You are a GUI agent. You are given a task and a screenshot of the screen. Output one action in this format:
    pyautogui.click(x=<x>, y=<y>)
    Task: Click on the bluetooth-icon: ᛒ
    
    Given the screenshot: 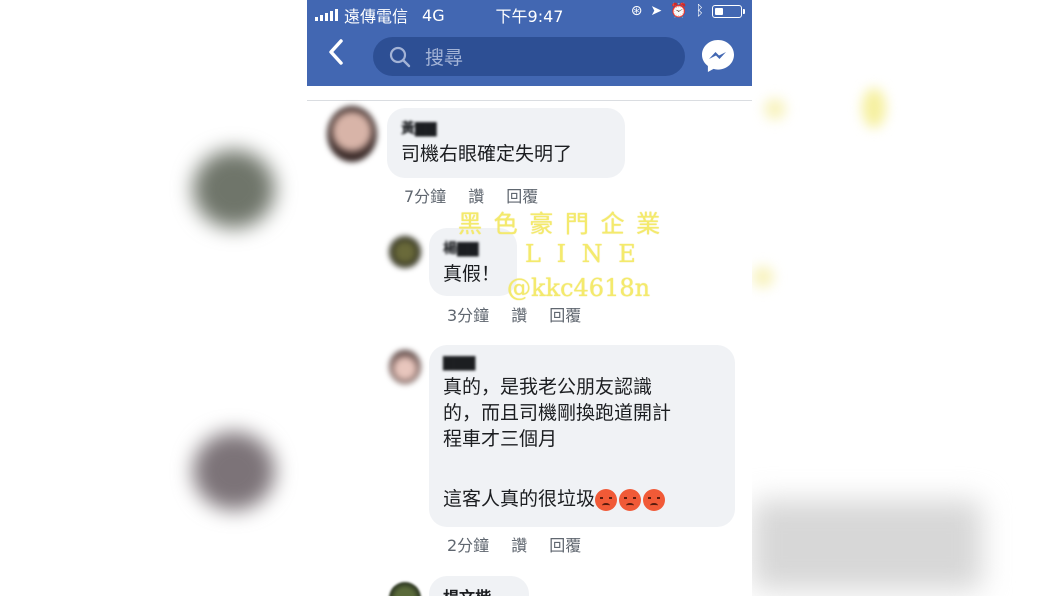 What is the action you would take?
    pyautogui.click(x=699, y=11)
    